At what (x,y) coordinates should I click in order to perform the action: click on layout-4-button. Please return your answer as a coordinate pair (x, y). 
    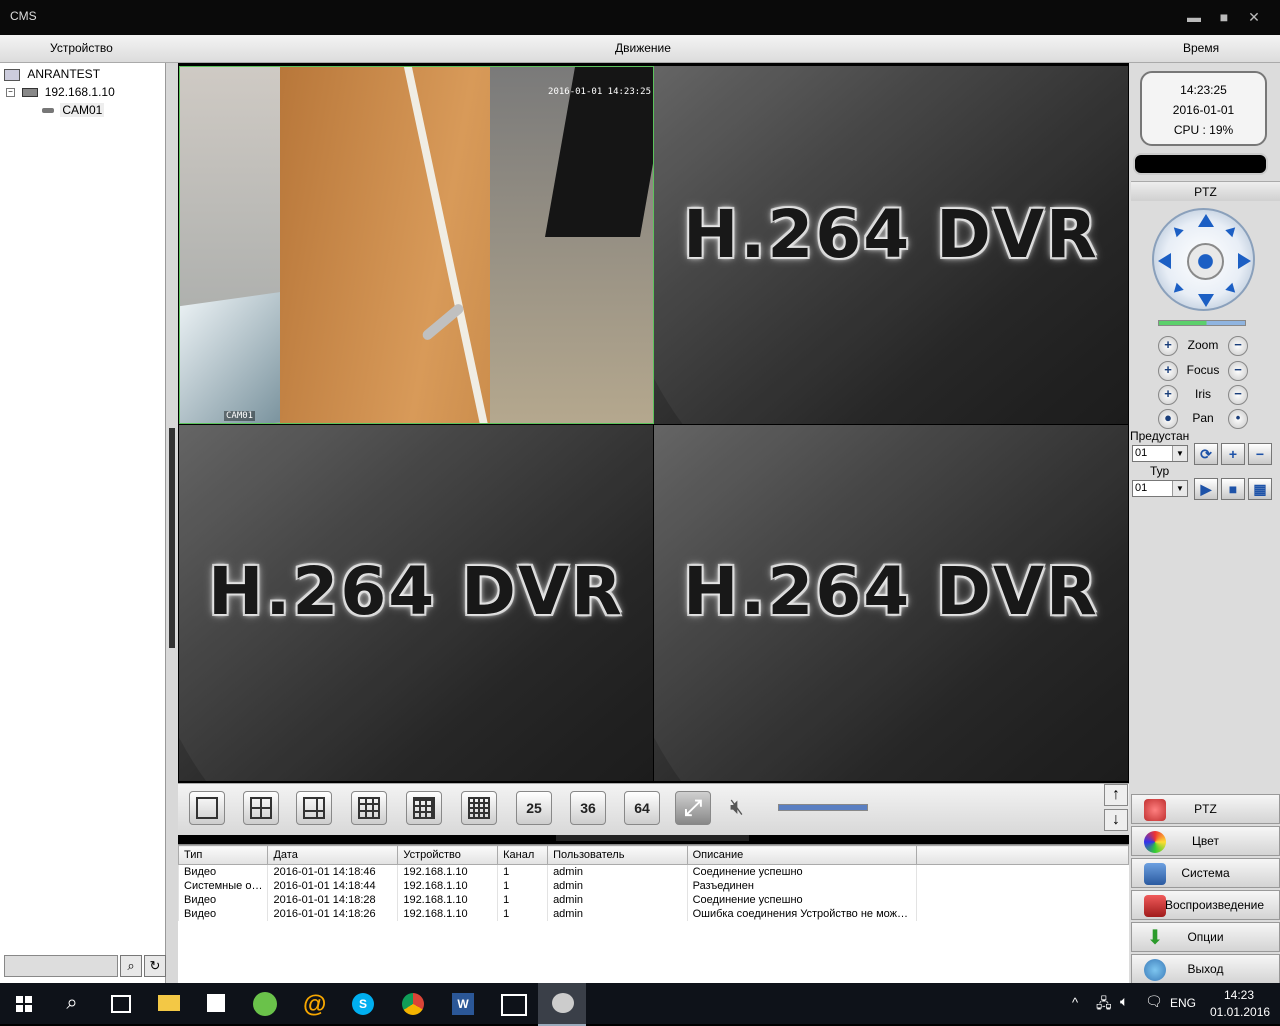
    Looking at the image, I should click on (261, 808).